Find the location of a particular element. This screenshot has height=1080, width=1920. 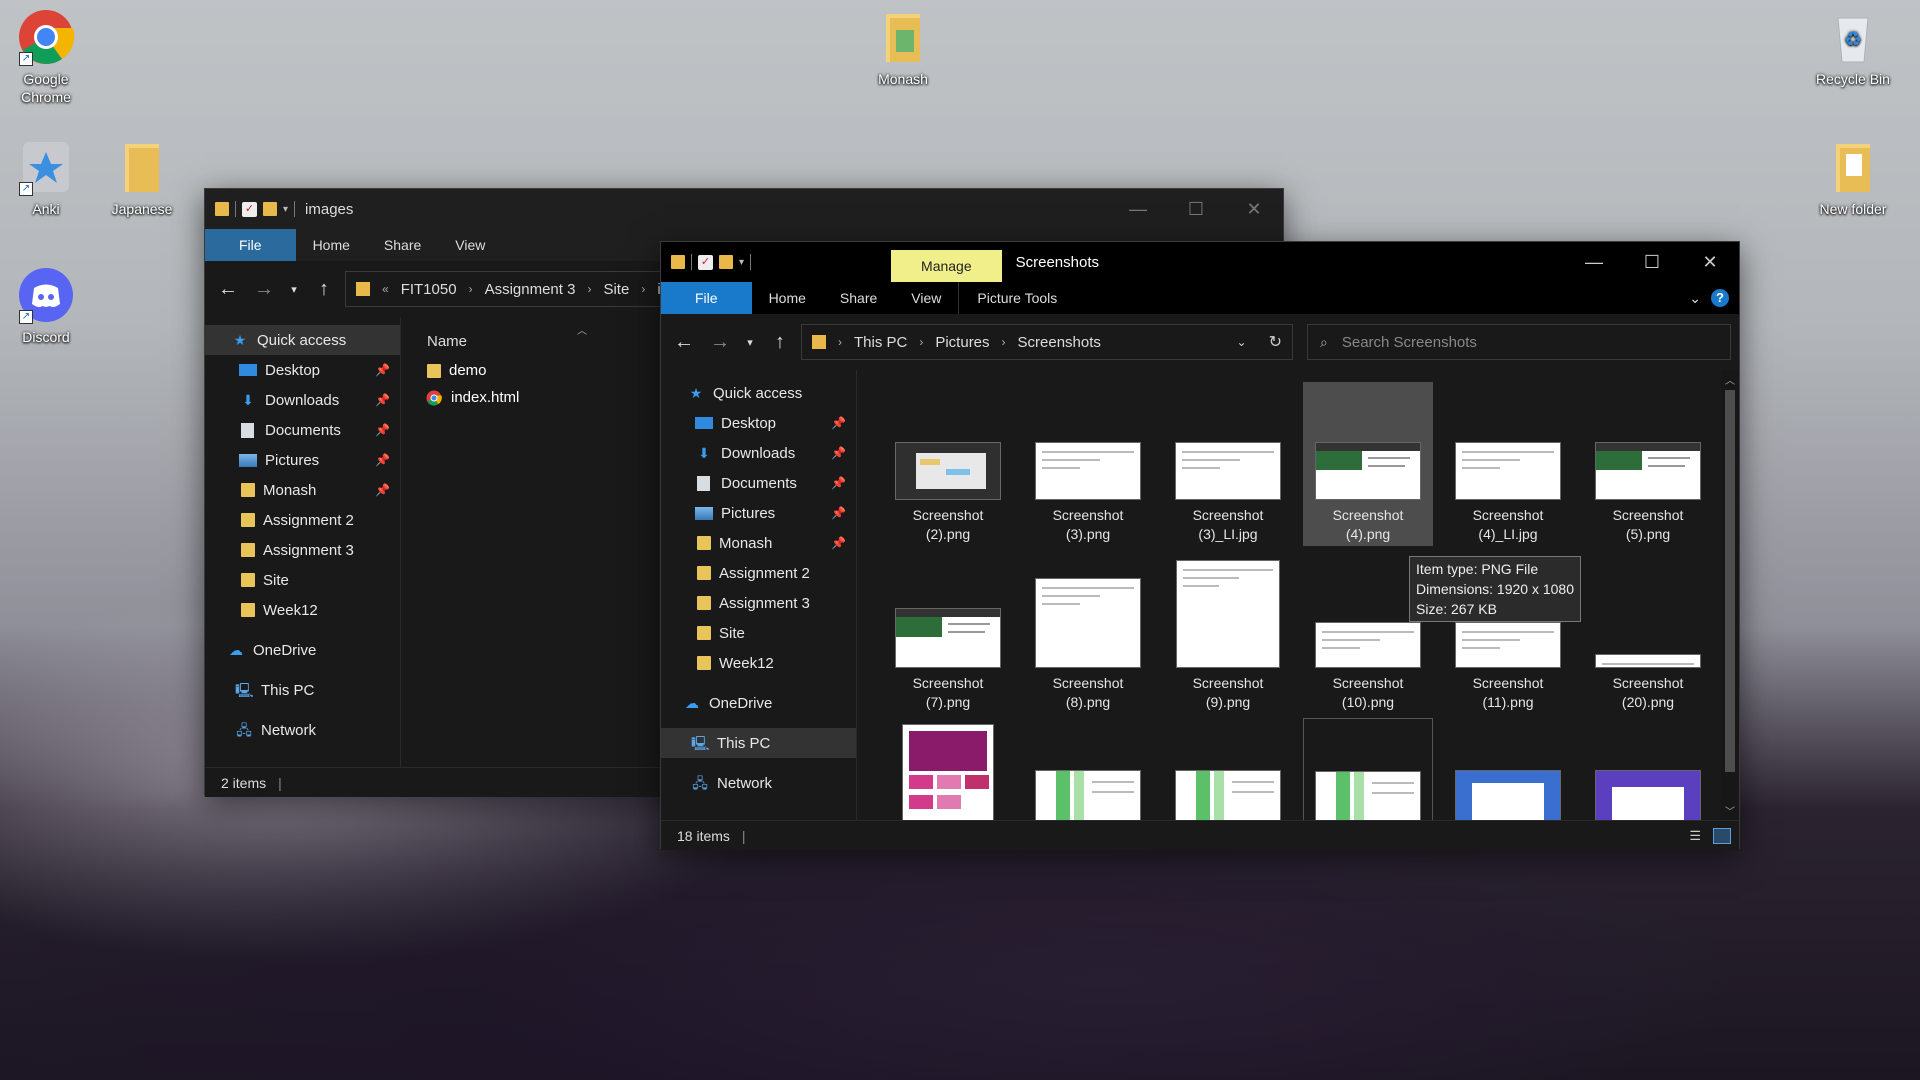

desktop-icon-new-folder: New folder is located at coordinates (1853, 178).